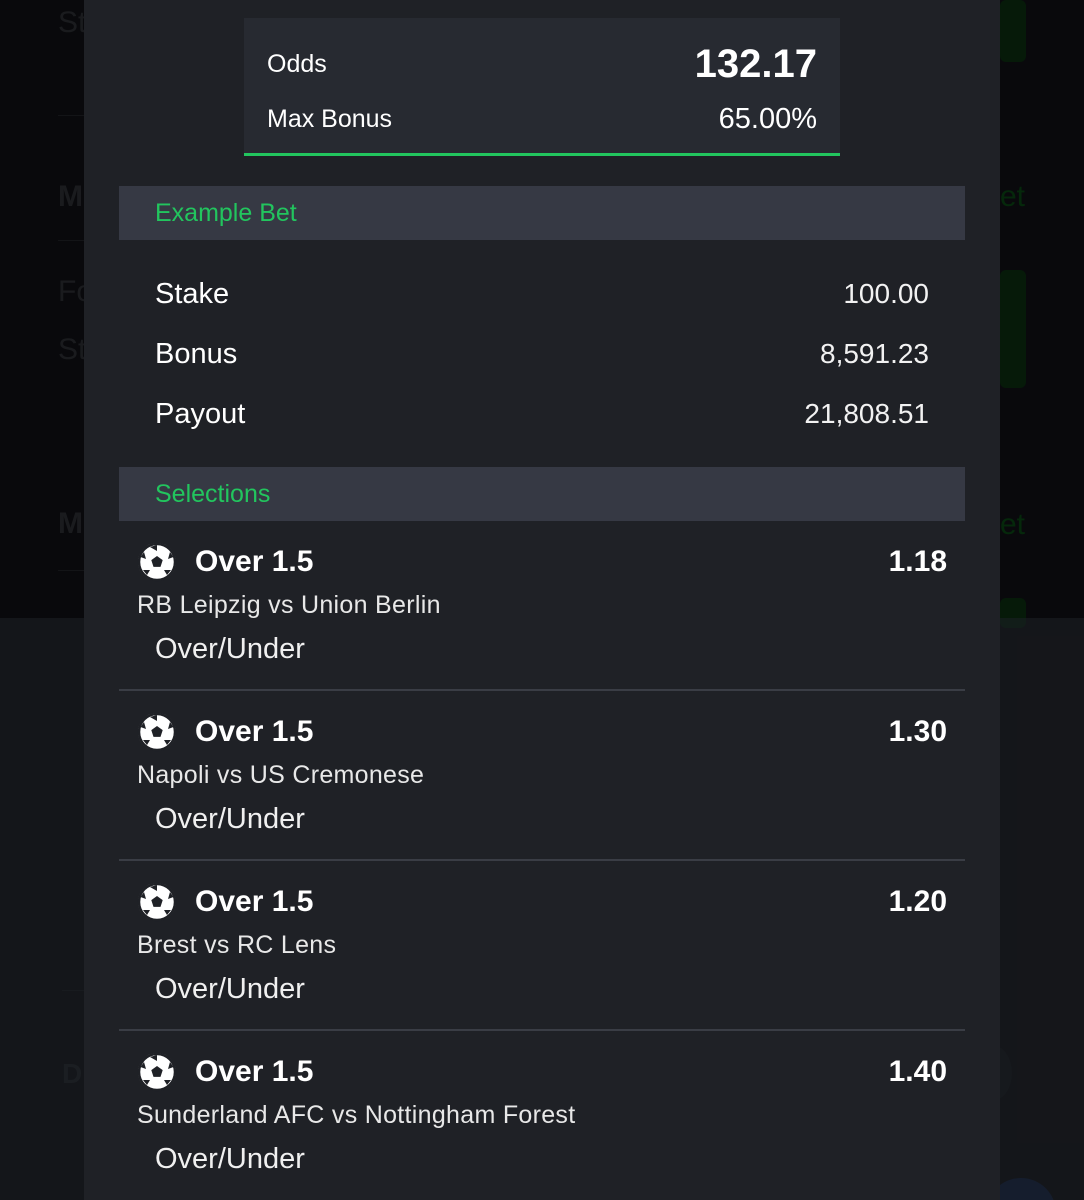  I want to click on max-bonus-row: Max Bonus 65.00%, so click(542, 119).